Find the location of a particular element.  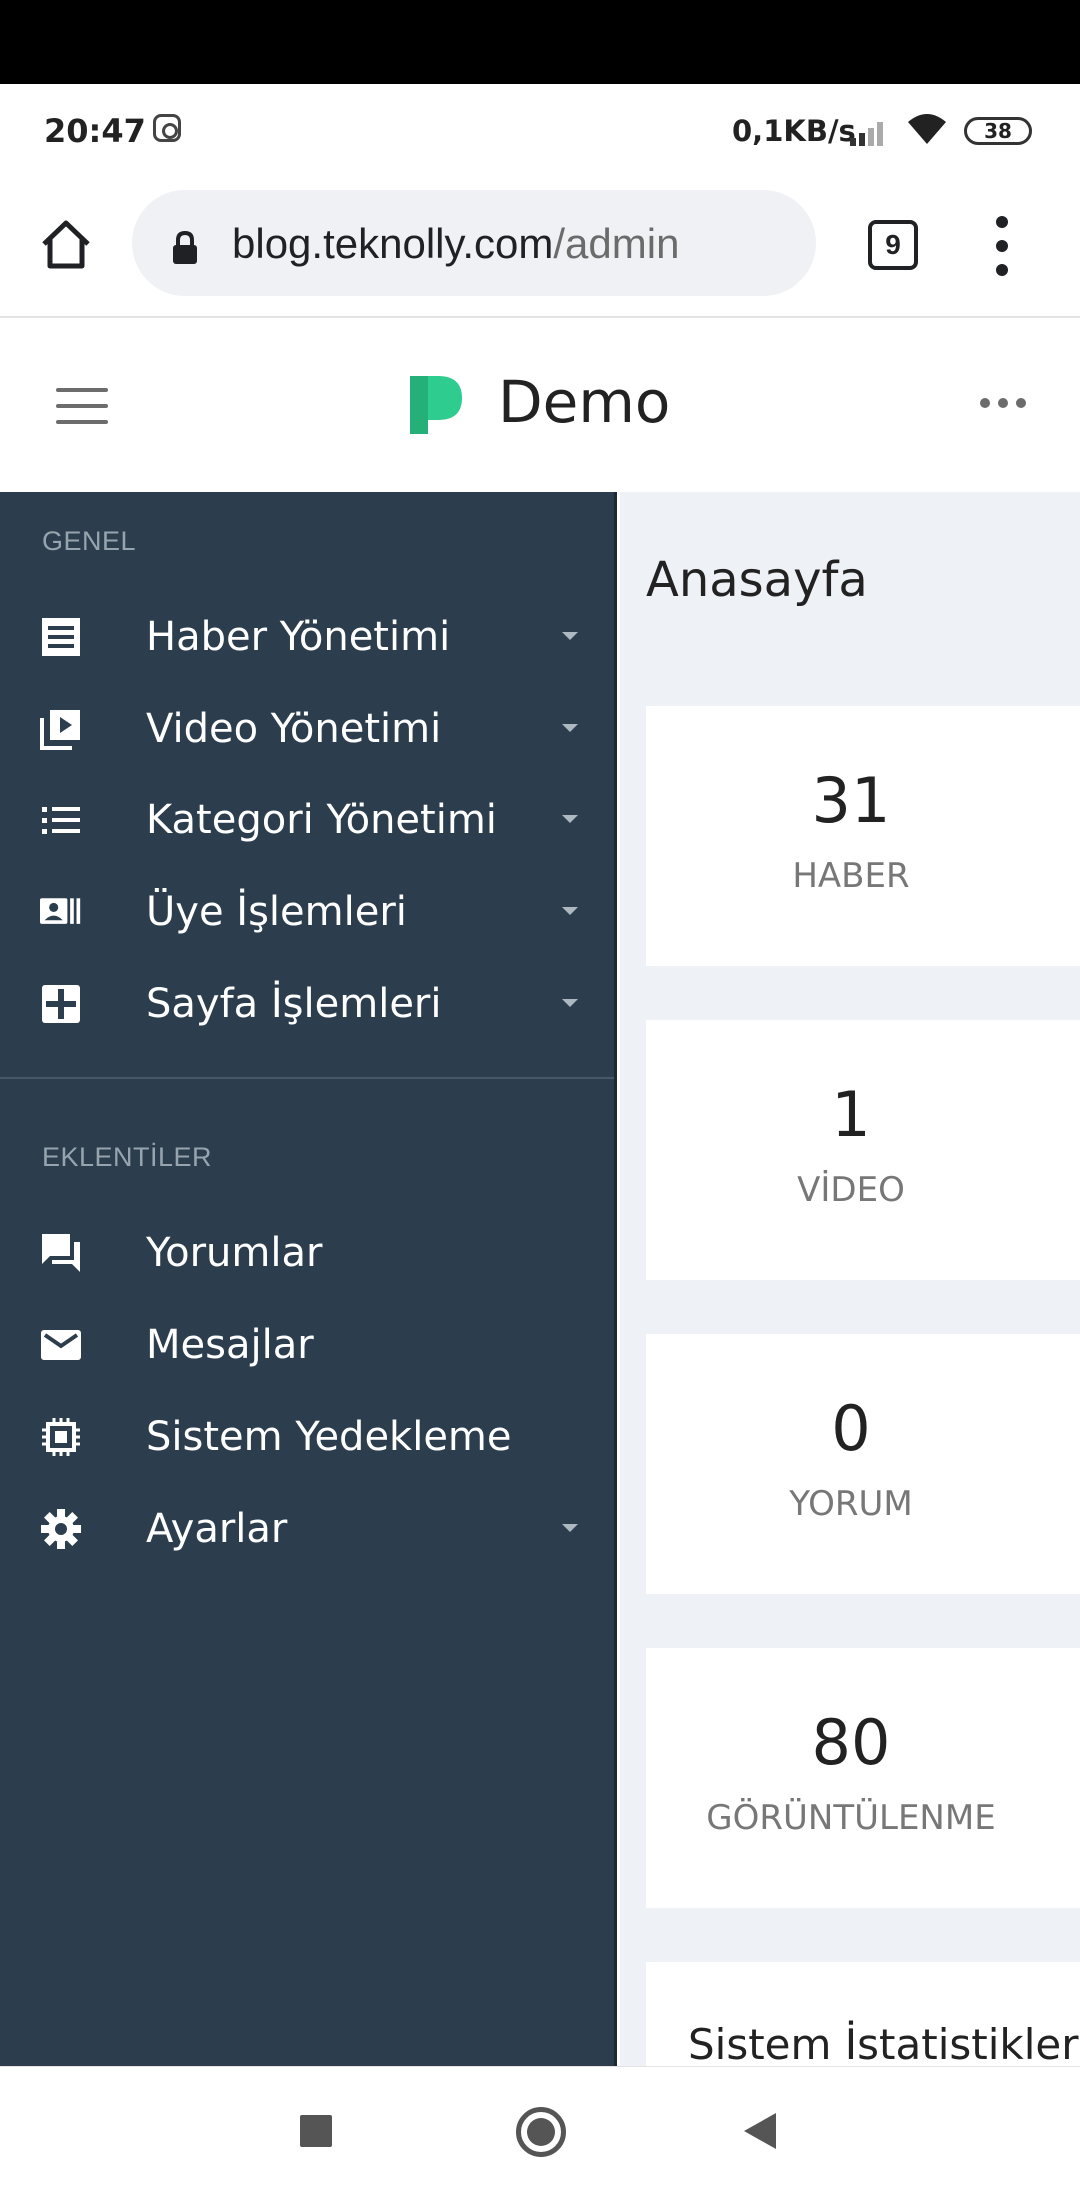

mail-icon is located at coordinates (61, 1345).